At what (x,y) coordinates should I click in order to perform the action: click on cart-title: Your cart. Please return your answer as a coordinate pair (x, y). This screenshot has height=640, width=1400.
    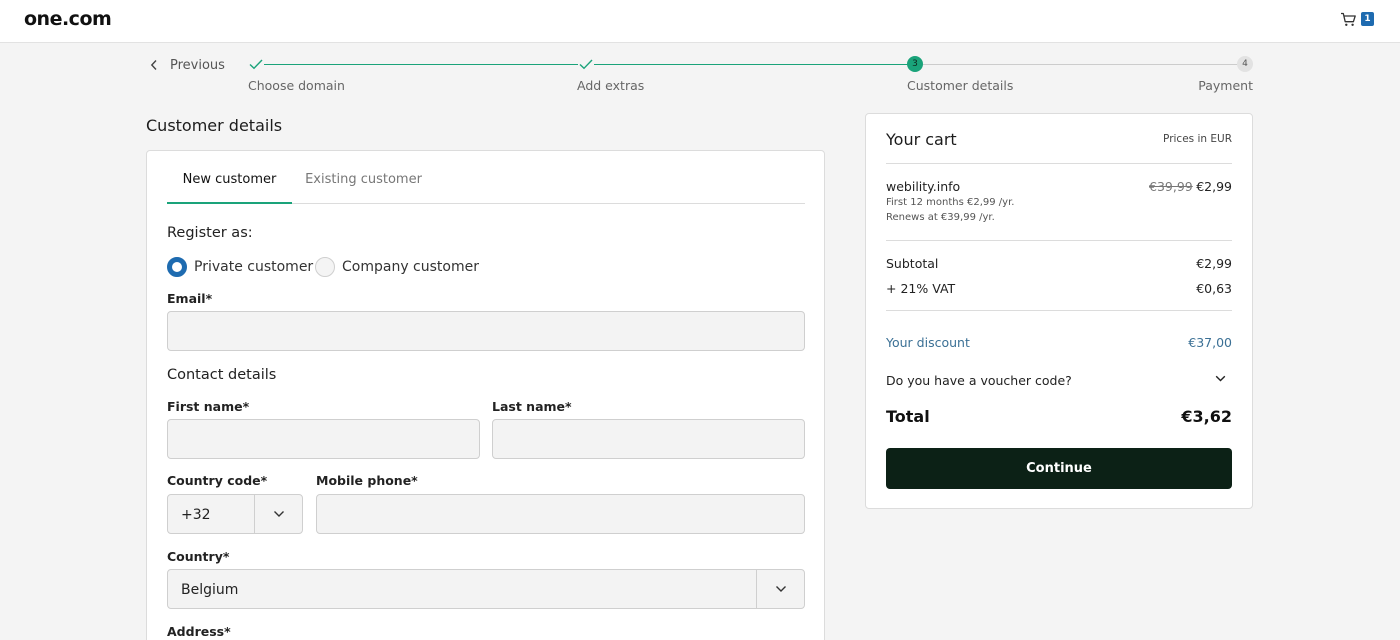
    Looking at the image, I should click on (921, 139).